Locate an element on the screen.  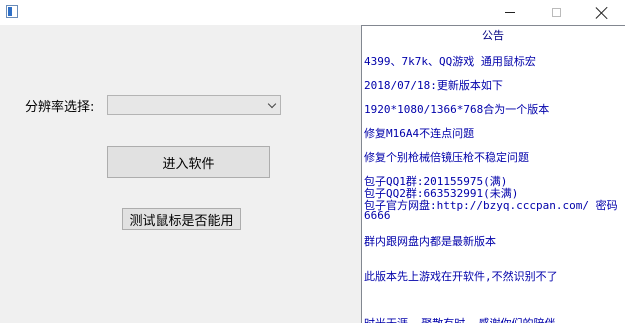
notice-line: 修复个别枪械倍镜压枪不稳定问题 is located at coordinates (446, 157).